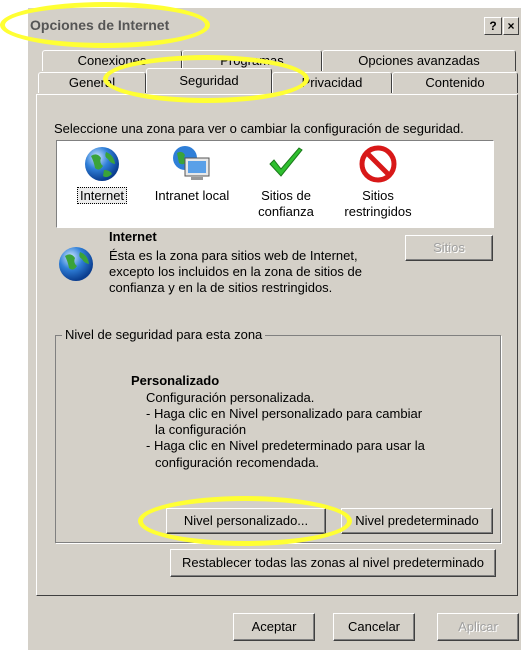 The height and width of the screenshot is (650, 521). What do you see at coordinates (378, 164) in the screenshot?
I see `forbidden-icon` at bounding box center [378, 164].